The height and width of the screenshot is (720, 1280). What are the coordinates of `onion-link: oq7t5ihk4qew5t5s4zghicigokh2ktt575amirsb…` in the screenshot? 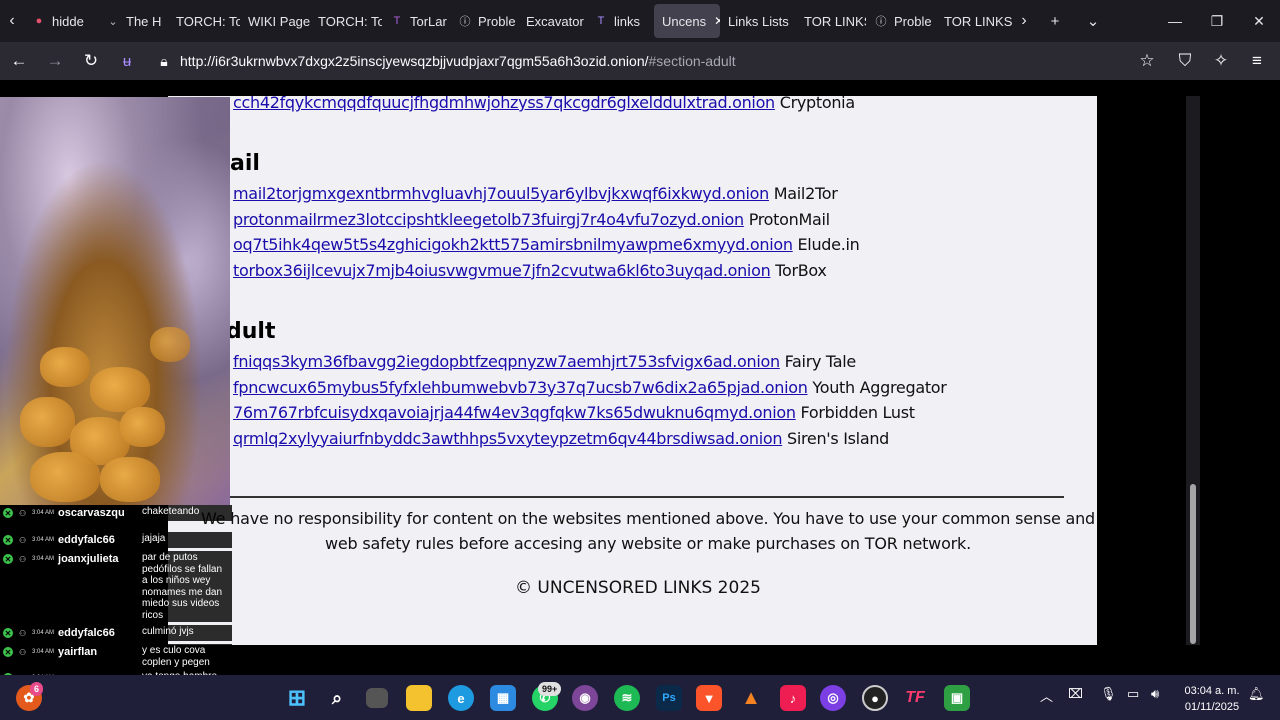 It's located at (513, 244).